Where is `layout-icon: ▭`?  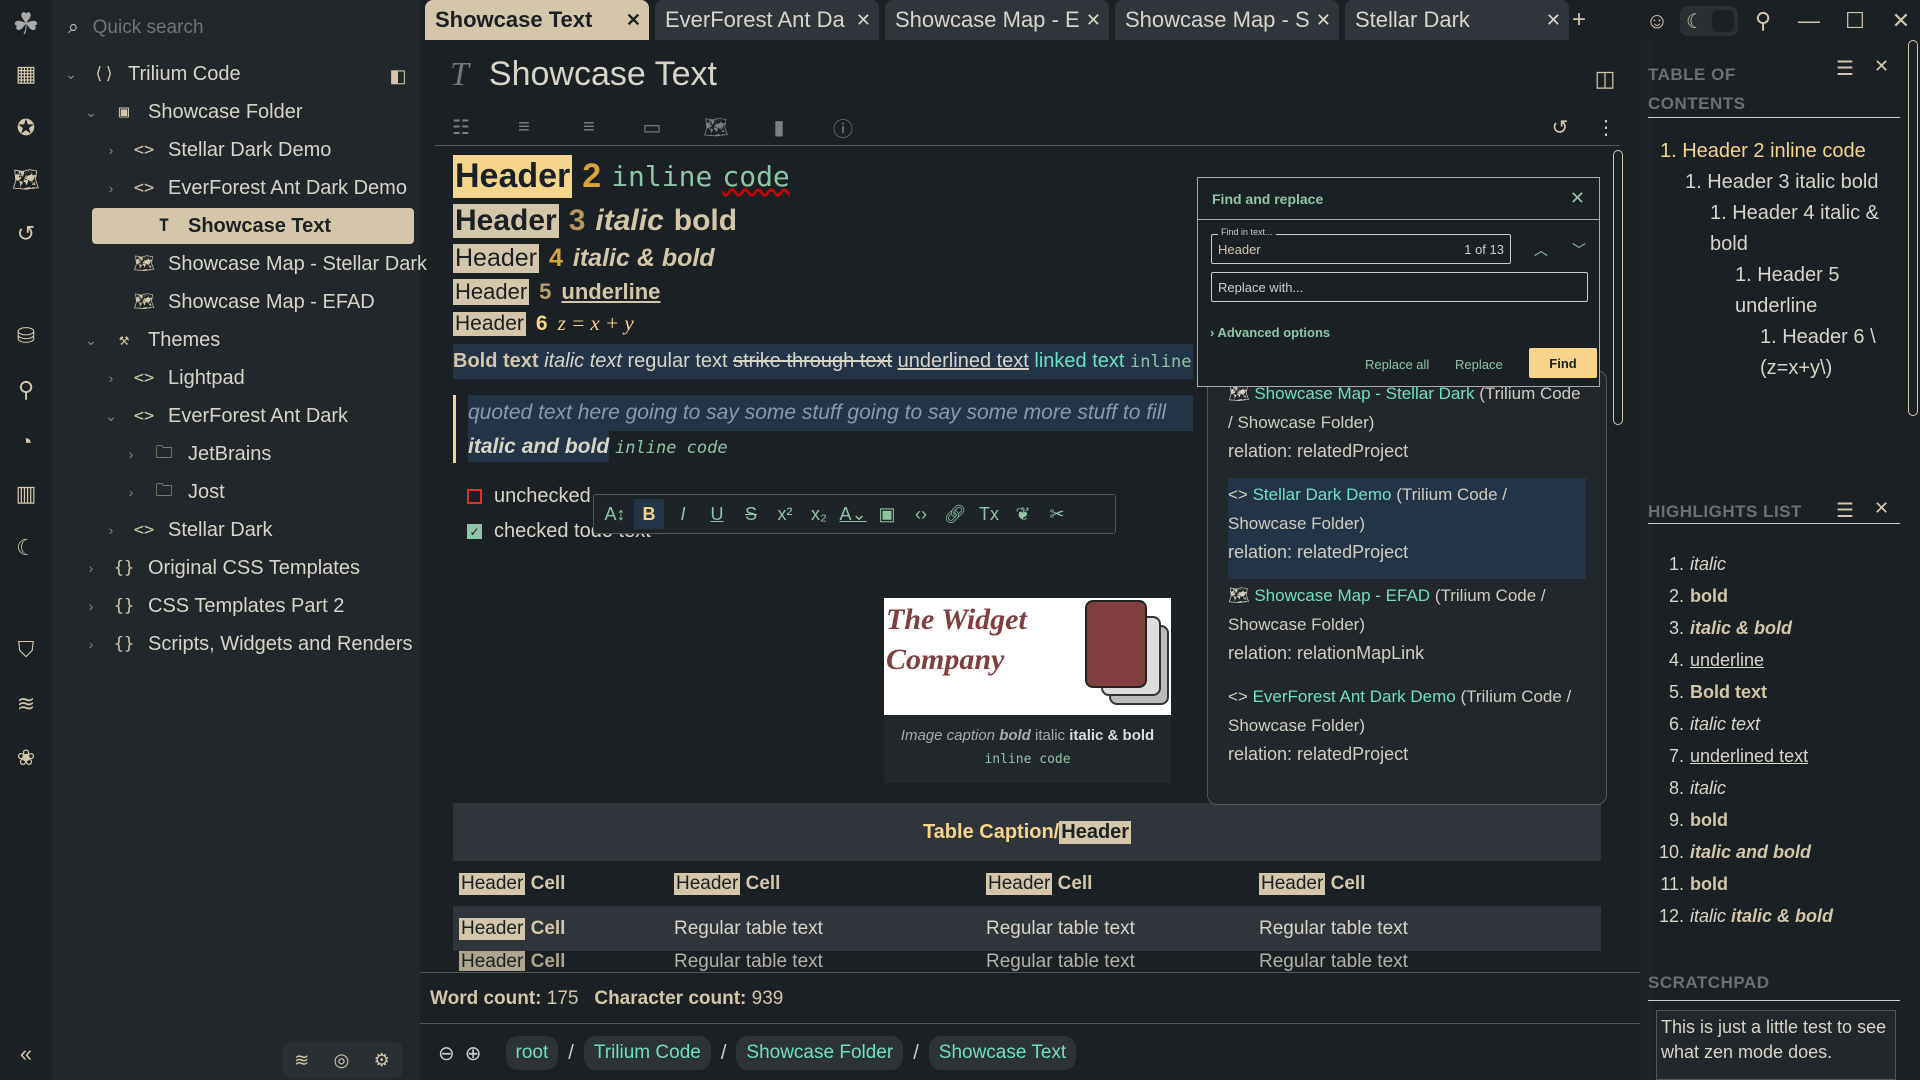 layout-icon: ▭ is located at coordinates (652, 127).